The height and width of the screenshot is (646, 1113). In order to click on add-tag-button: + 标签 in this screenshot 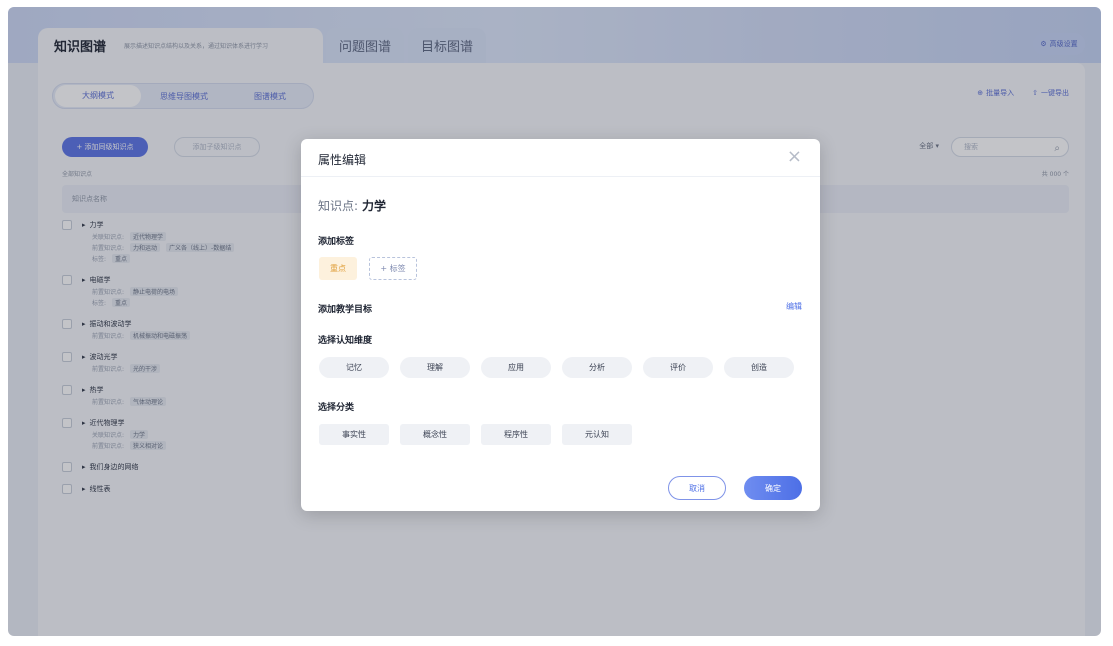, I will do `click(393, 268)`.